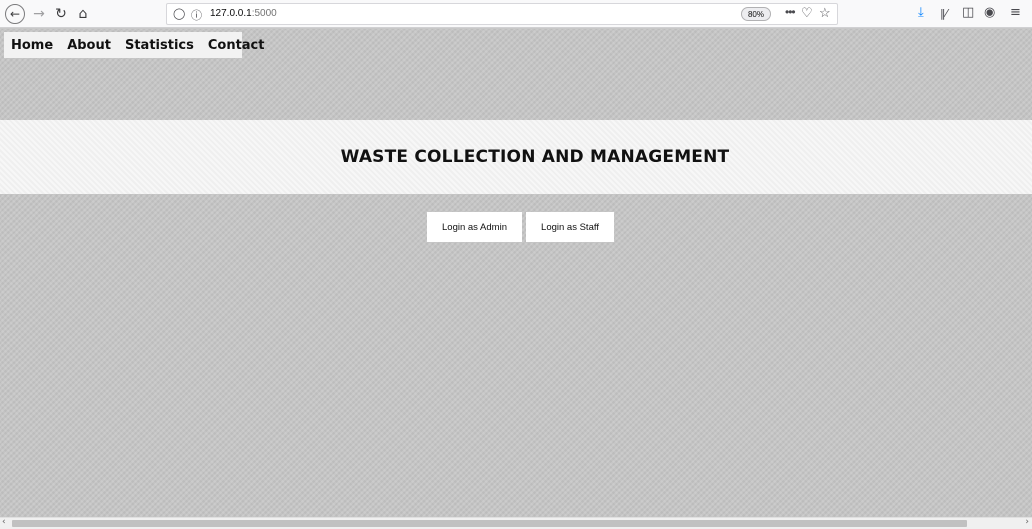 The image size is (1032, 529). What do you see at coordinates (4, 522) in the screenshot?
I see `scroll-left-arrow-icon: ‹` at bounding box center [4, 522].